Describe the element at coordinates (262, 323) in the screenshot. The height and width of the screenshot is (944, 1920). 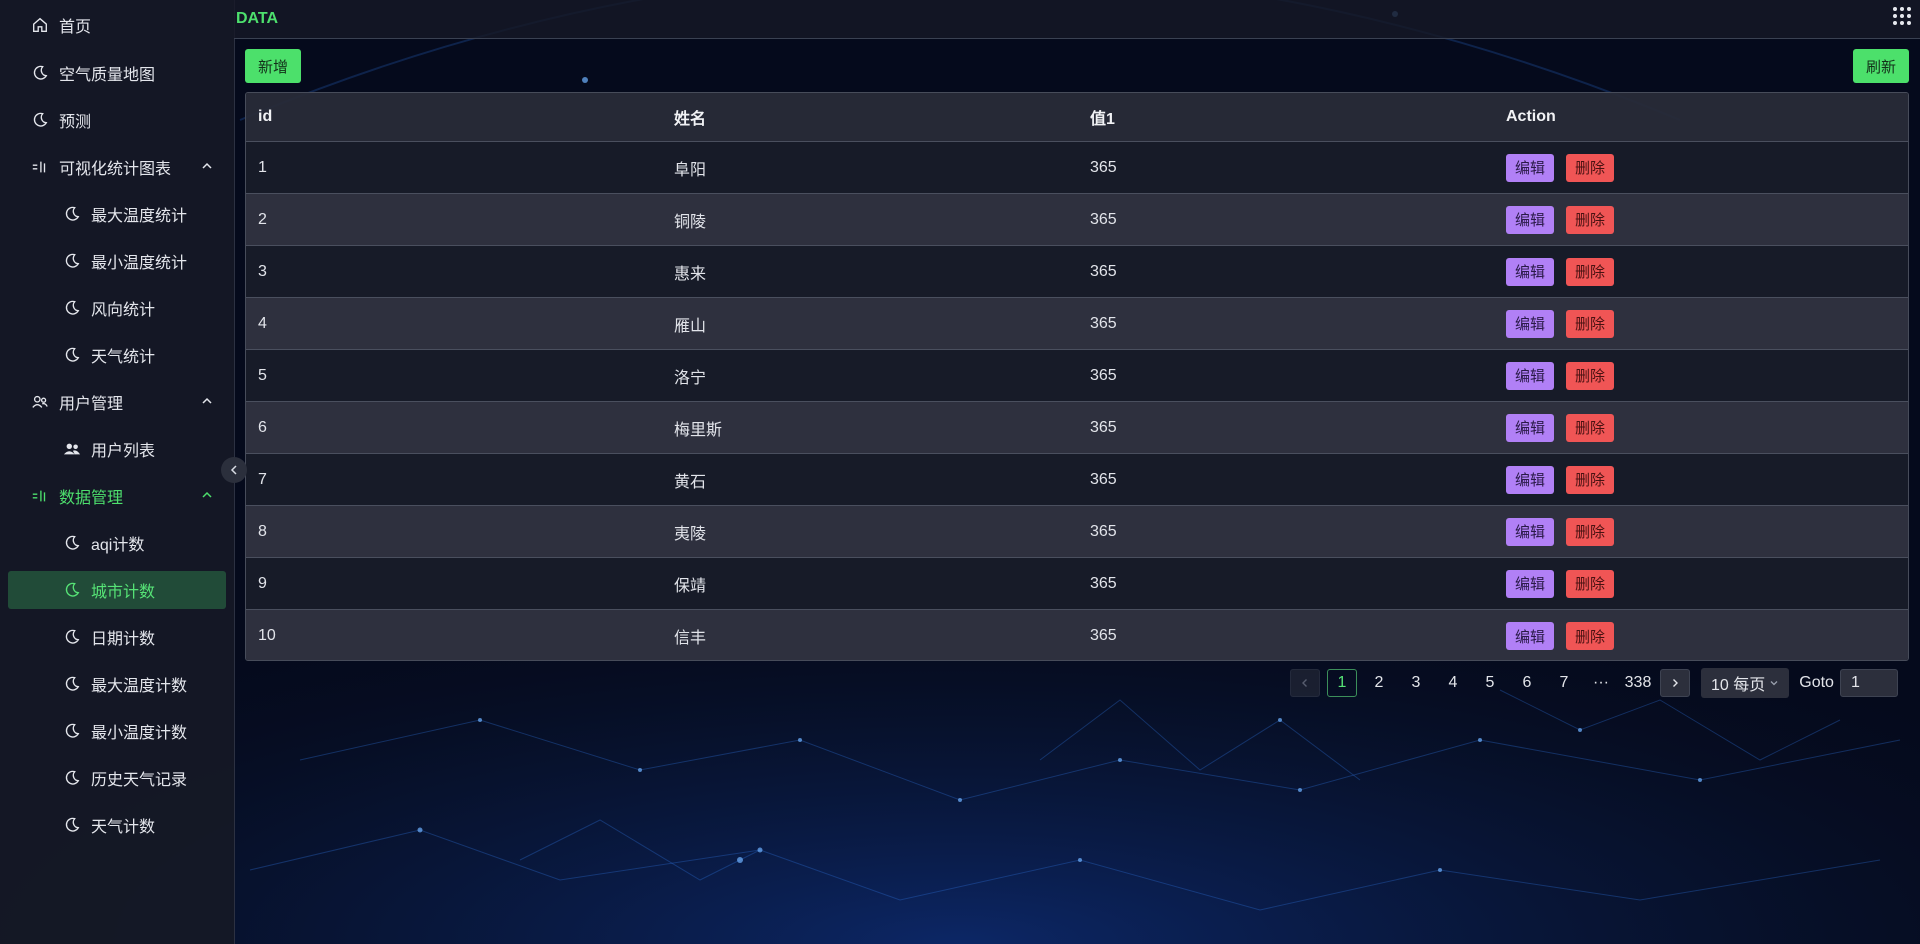
I see `cell-id: 4` at that location.